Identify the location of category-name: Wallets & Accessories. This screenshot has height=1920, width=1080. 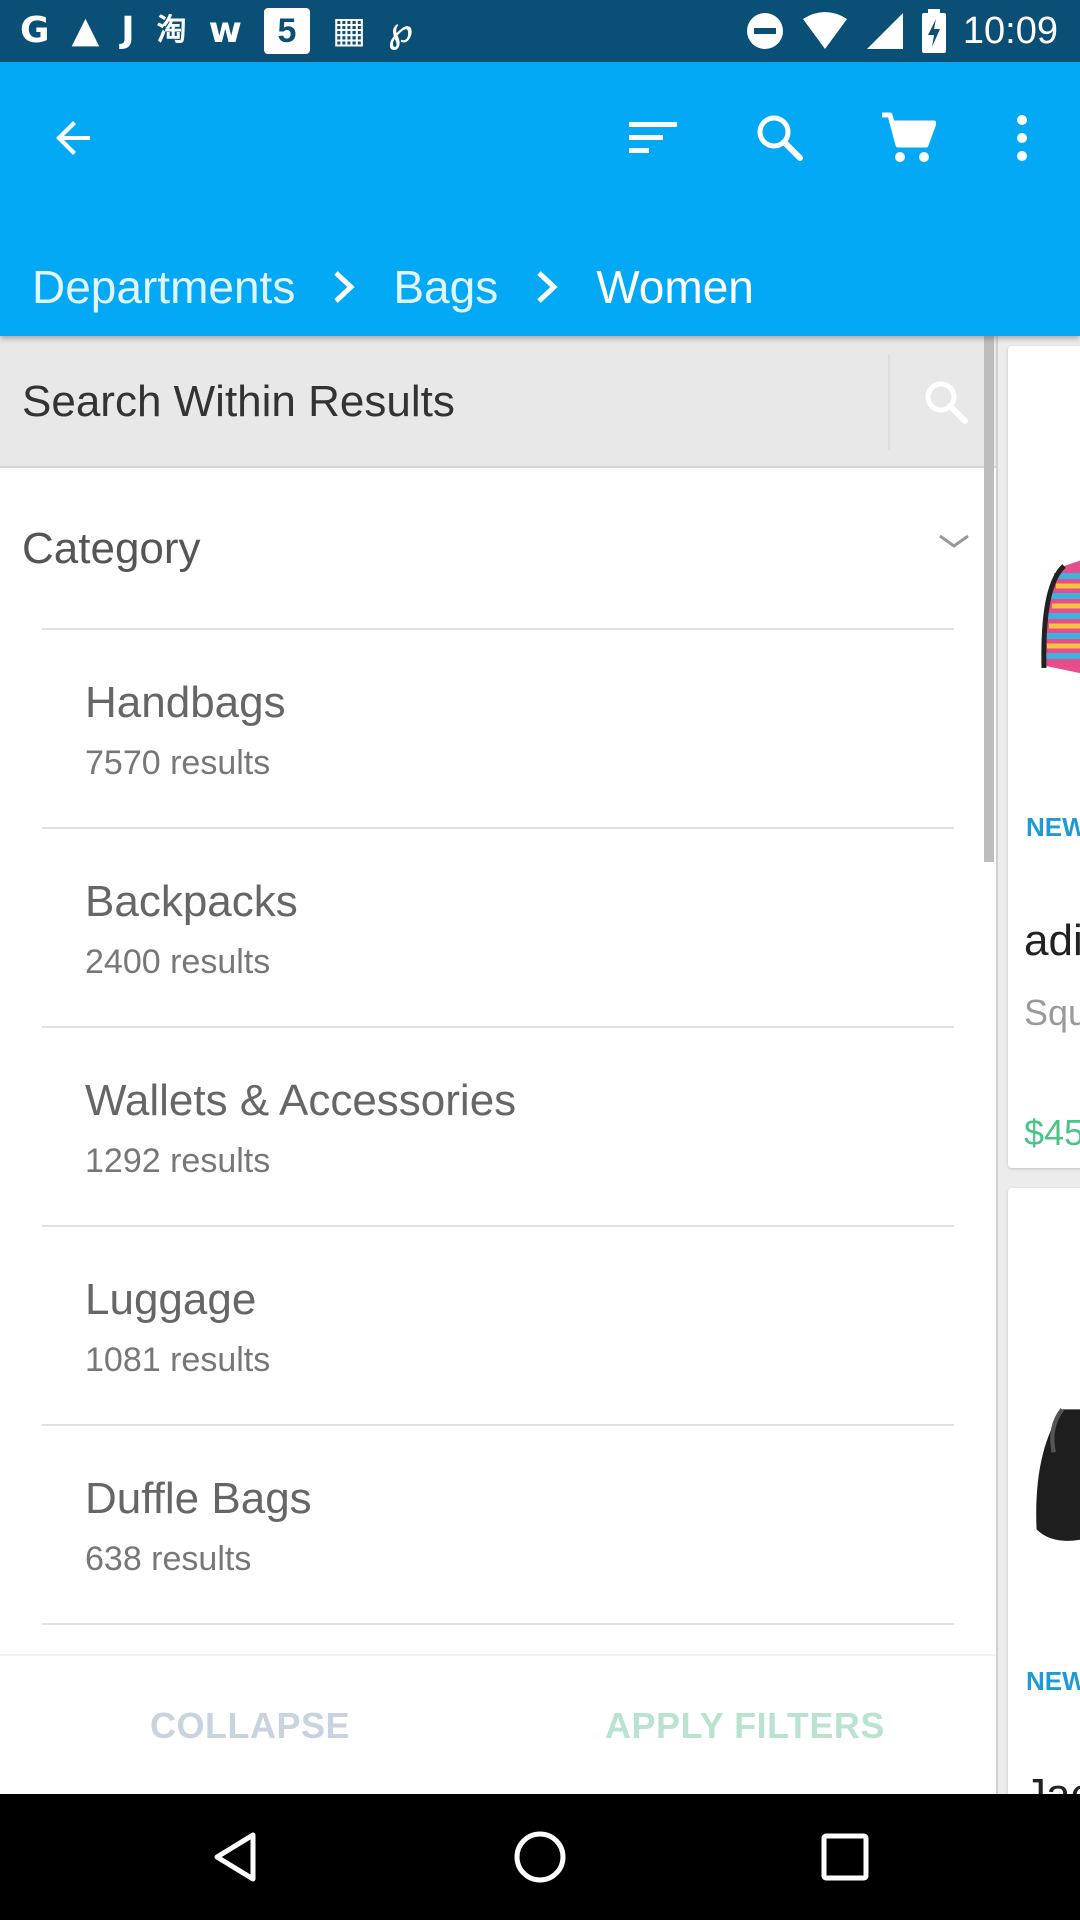
(301, 1100).